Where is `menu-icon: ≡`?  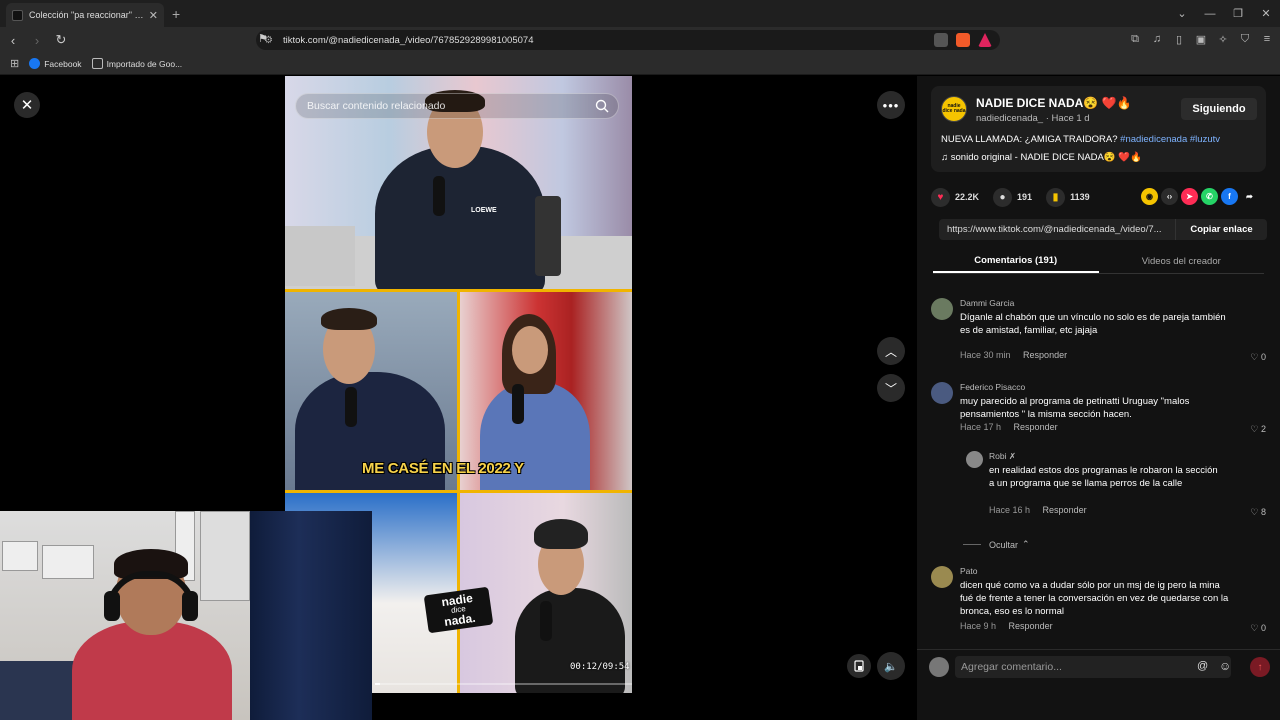
menu-icon: ≡ is located at coordinates (1267, 39).